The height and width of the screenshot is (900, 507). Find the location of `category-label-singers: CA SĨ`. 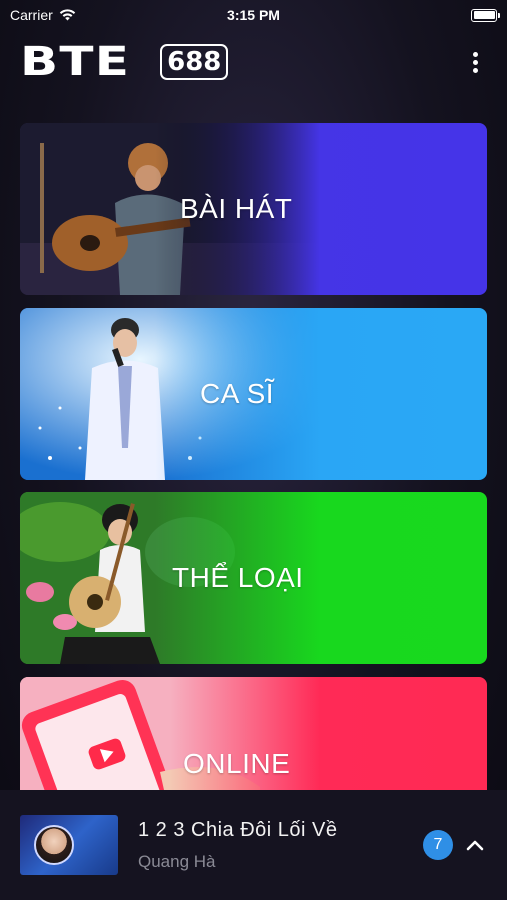

category-label-singers: CA SĨ is located at coordinates (237, 393).